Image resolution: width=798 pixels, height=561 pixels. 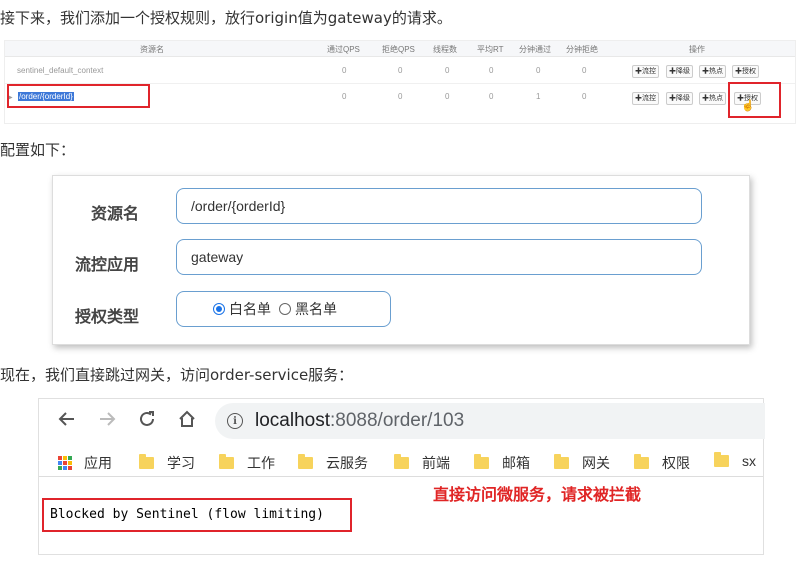 I want to click on col-block-qps: 拒绝QPS, so click(x=398, y=49).